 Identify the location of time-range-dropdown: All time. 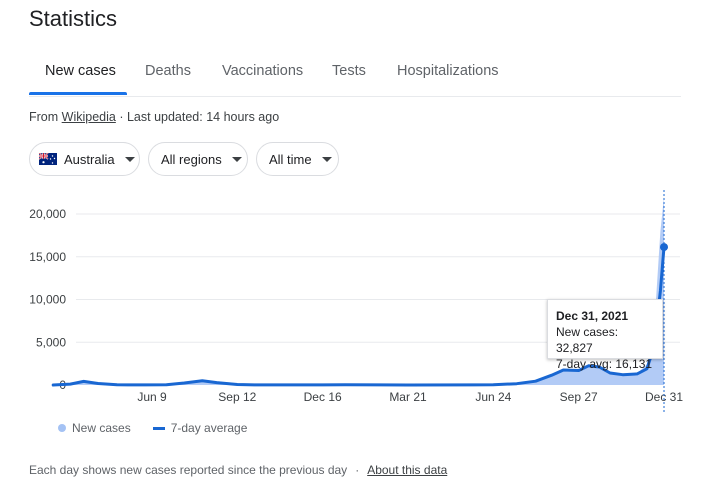
(297, 159).